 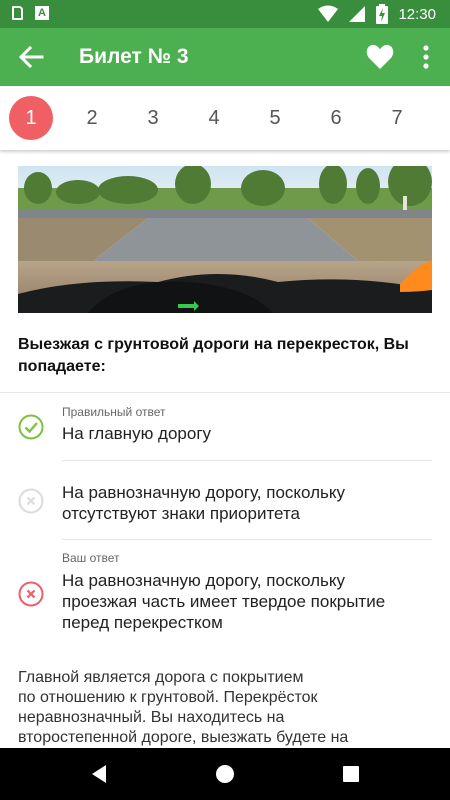 I want to click on wifi-icon, so click(x=328, y=13).